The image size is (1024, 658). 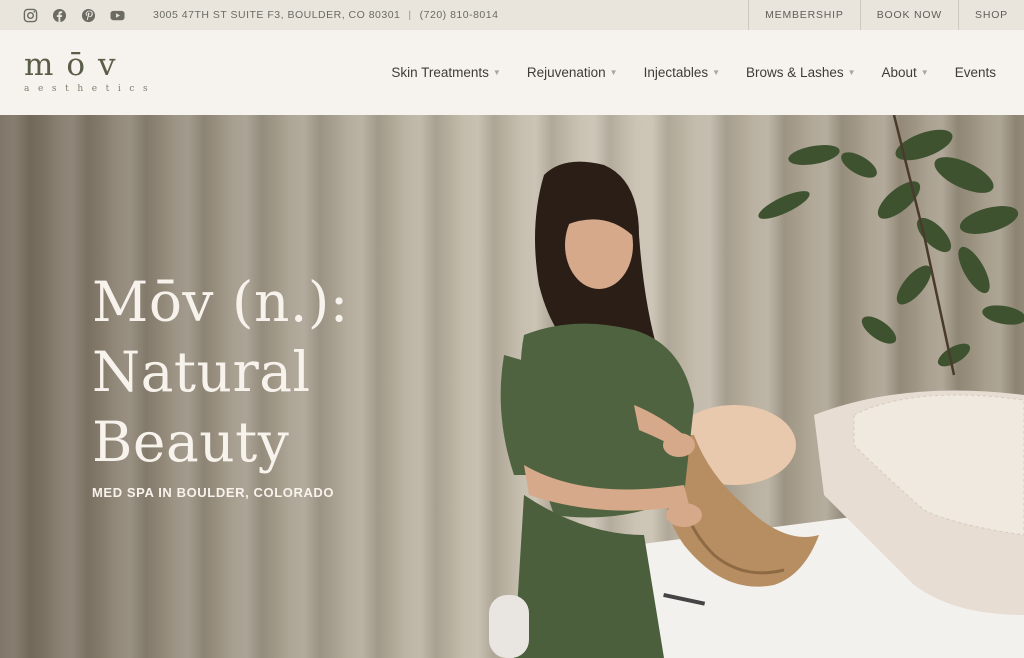 What do you see at coordinates (440, 72) in the screenshot?
I see `nav-label: Skin Treatments` at bounding box center [440, 72].